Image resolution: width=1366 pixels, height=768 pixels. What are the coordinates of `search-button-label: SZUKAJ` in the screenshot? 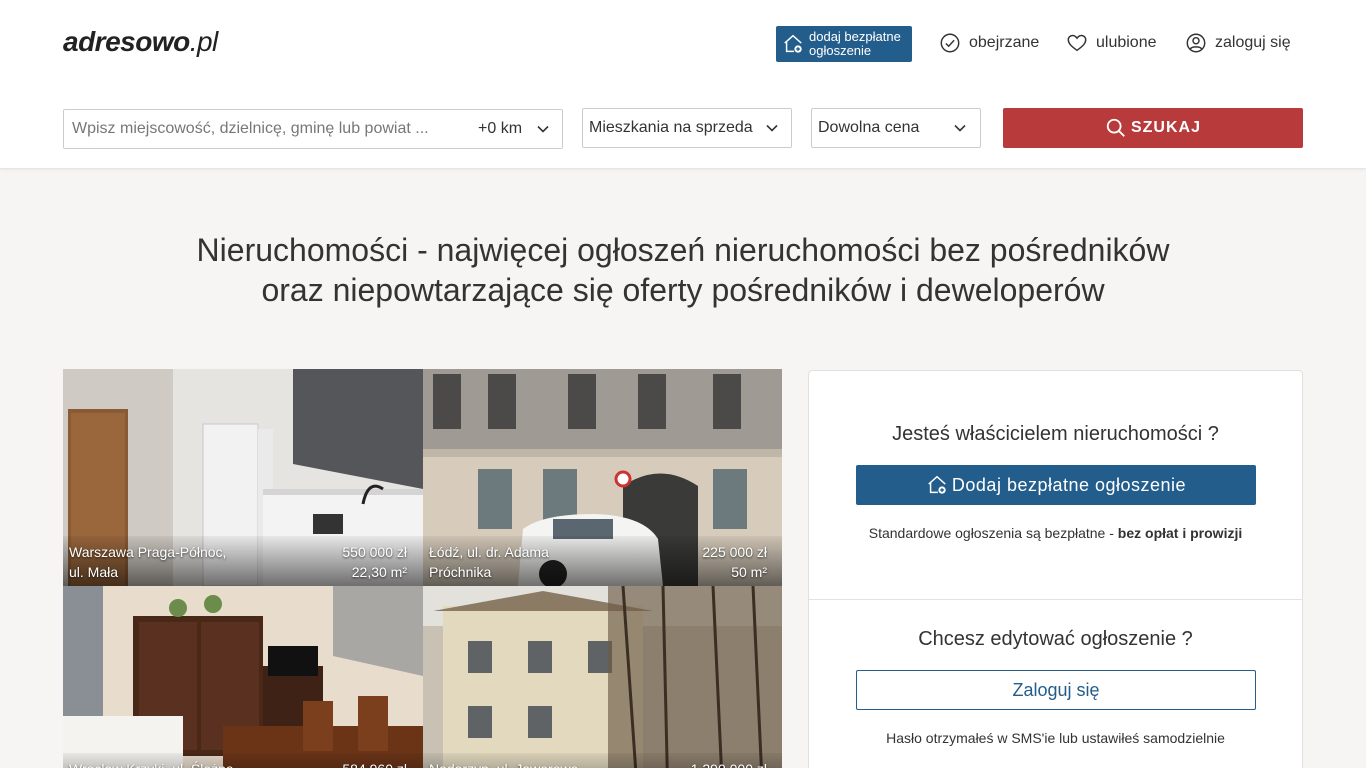 It's located at (1165, 127).